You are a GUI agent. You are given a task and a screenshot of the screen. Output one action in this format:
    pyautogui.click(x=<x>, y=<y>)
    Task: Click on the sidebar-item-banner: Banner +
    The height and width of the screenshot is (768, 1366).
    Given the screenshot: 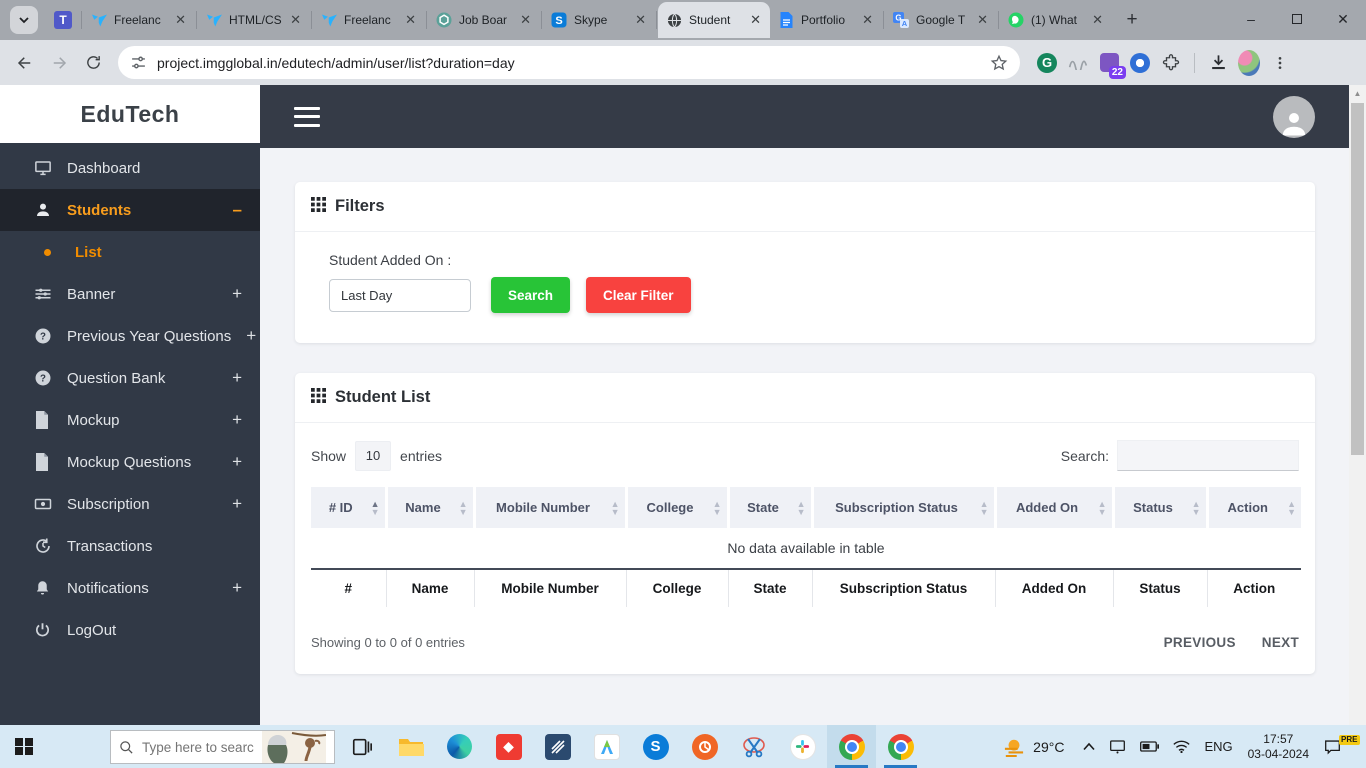 What is the action you would take?
    pyautogui.click(x=130, y=294)
    